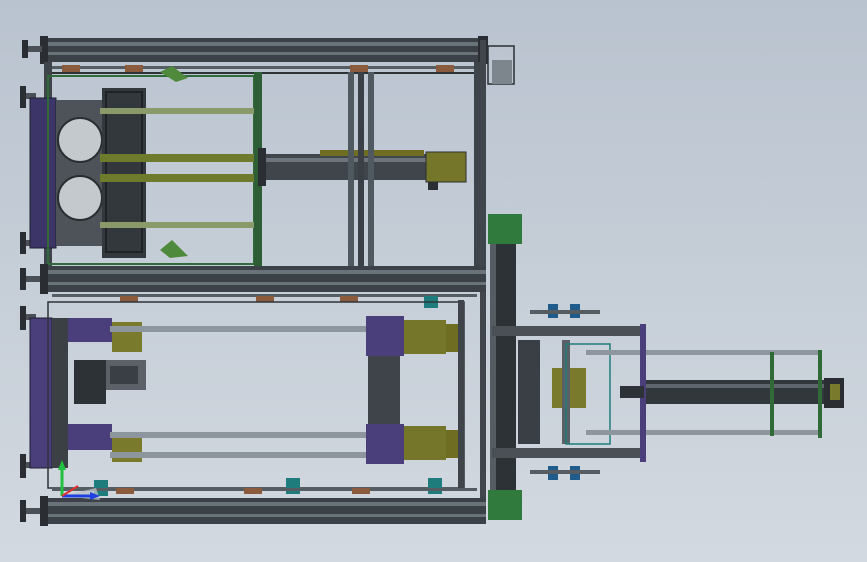  I want to click on leveling-foot-top, so click(32, 49).